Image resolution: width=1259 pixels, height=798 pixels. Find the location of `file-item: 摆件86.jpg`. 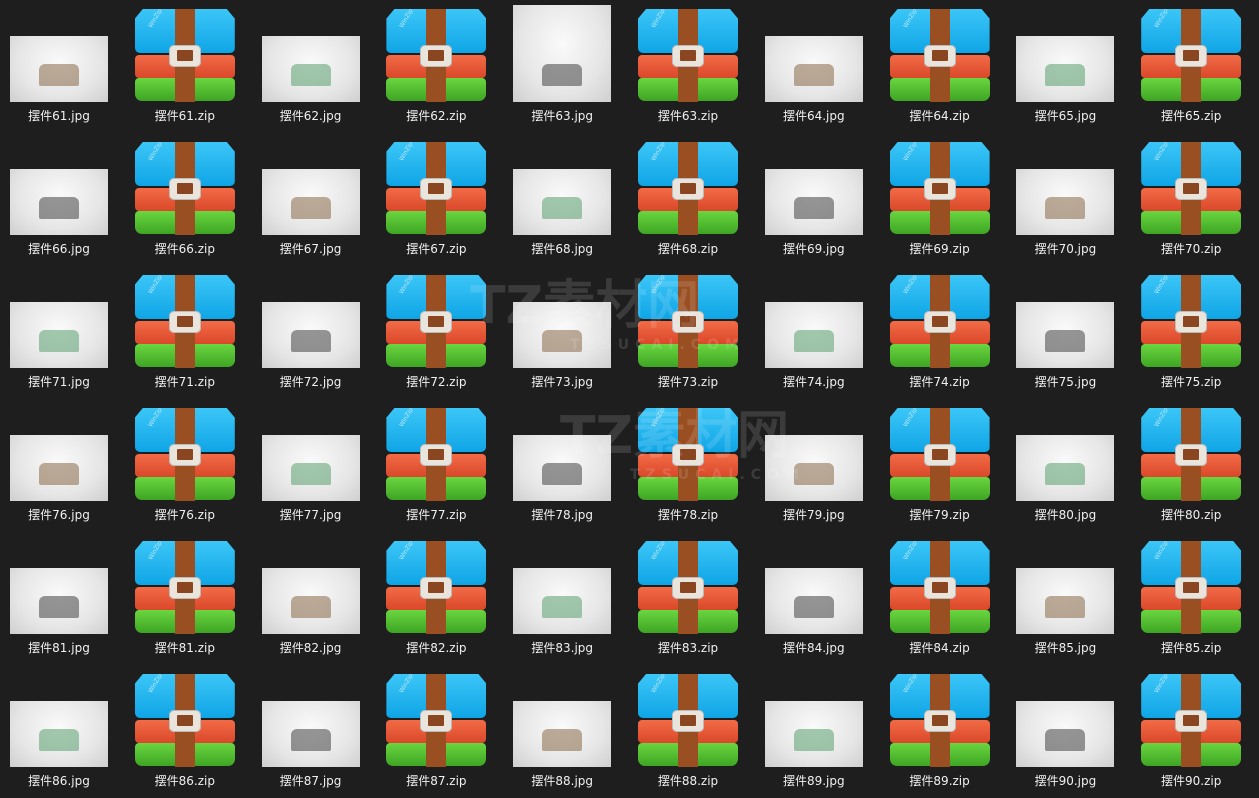

file-item: 摆件86.jpg is located at coordinates (60, 729).